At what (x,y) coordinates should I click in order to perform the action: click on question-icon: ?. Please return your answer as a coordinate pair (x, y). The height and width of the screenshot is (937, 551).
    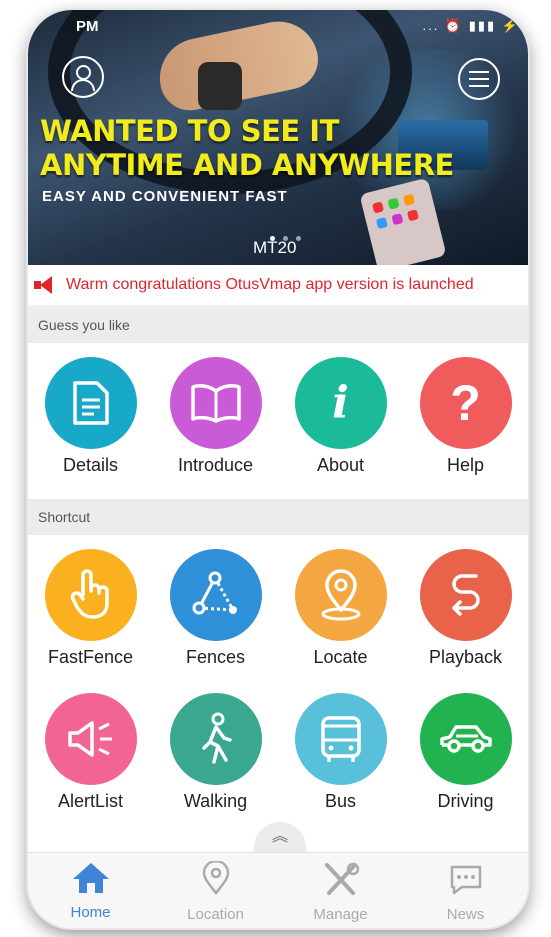
    Looking at the image, I should click on (465, 403).